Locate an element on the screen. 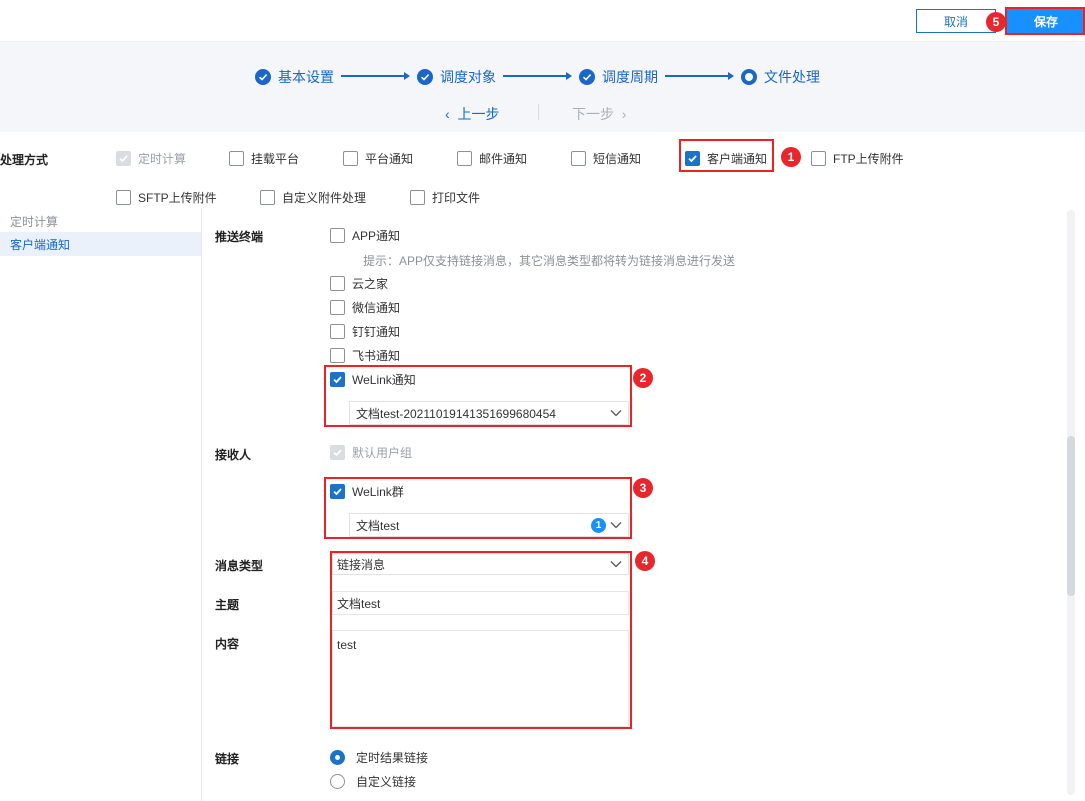  client-notify-highlight is located at coordinates (726, 155).